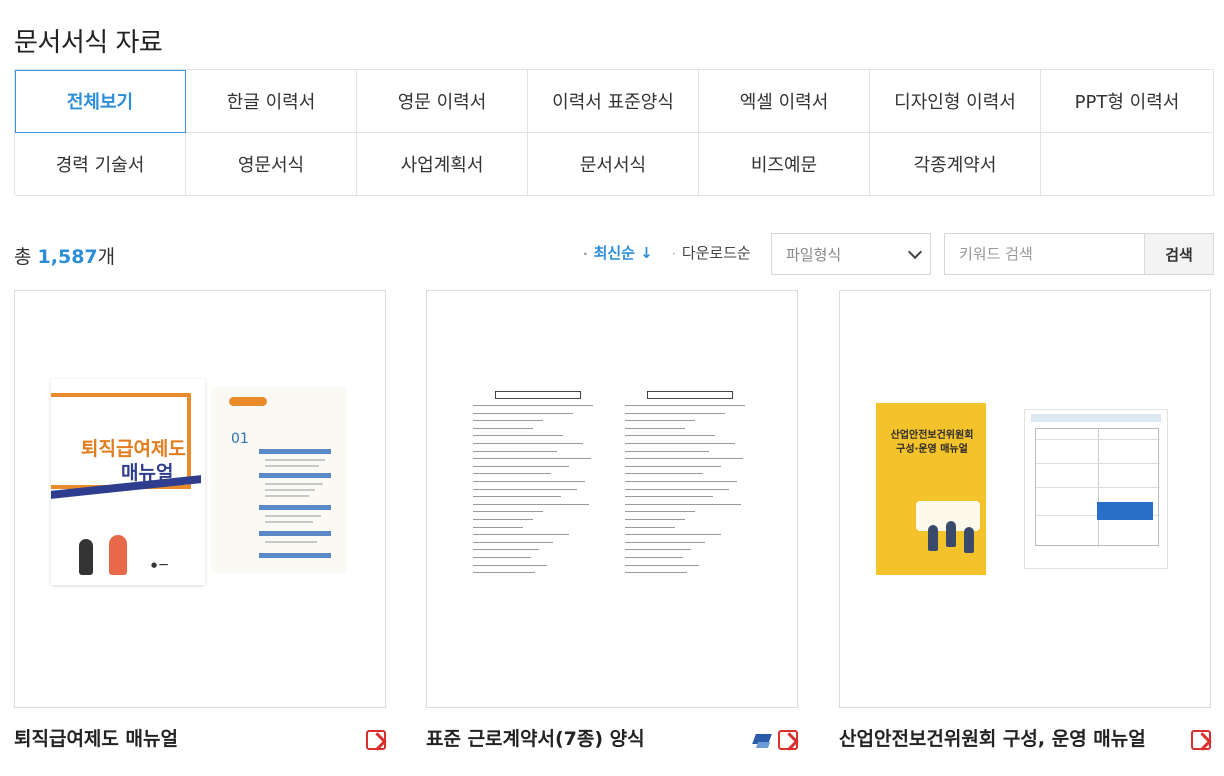  What do you see at coordinates (240, 439) in the screenshot?
I see `contents-number: 01` at bounding box center [240, 439].